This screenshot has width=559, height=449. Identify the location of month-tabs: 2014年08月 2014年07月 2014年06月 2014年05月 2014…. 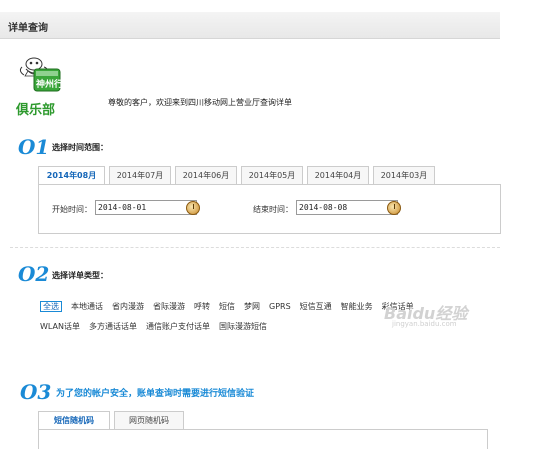
(238, 175).